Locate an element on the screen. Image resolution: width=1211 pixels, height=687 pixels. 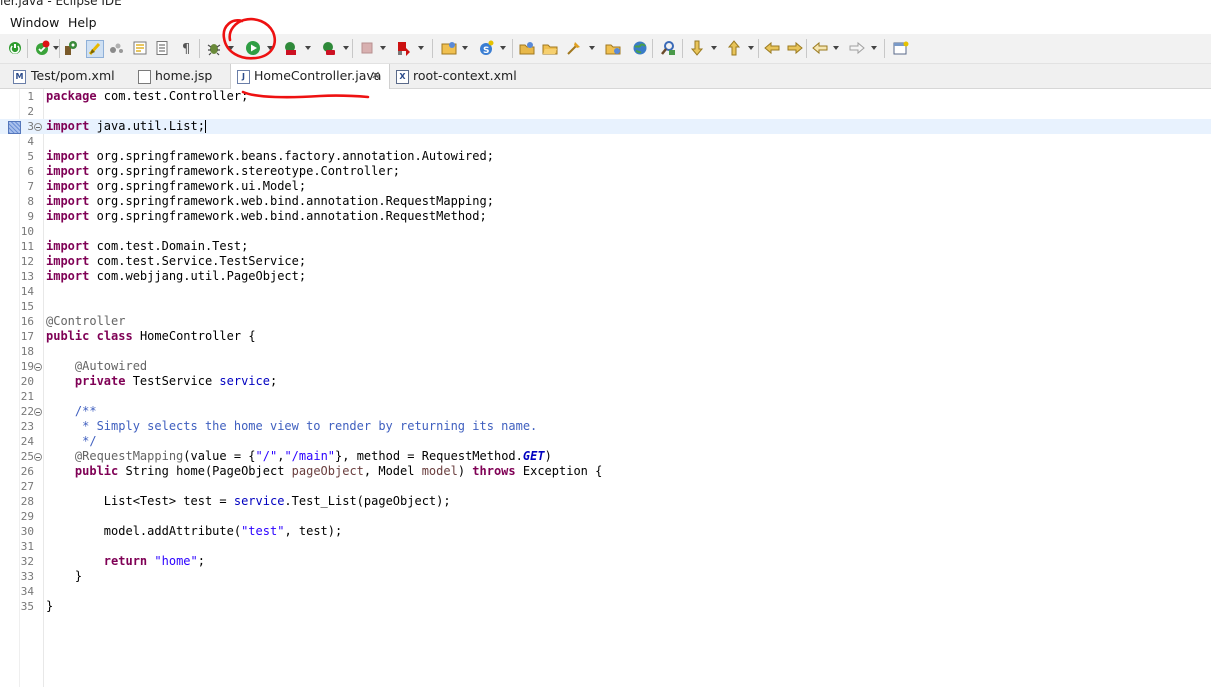
tab-homecontroller-java: J HomeController.java ✕ is located at coordinates (310, 76).